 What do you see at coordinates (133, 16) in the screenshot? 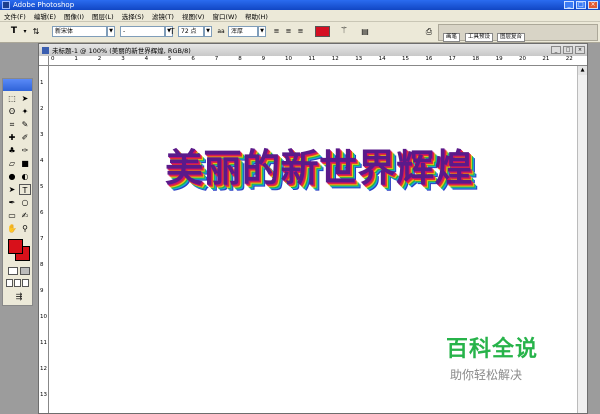
I see `menu-select: 选择(S)` at bounding box center [133, 16].